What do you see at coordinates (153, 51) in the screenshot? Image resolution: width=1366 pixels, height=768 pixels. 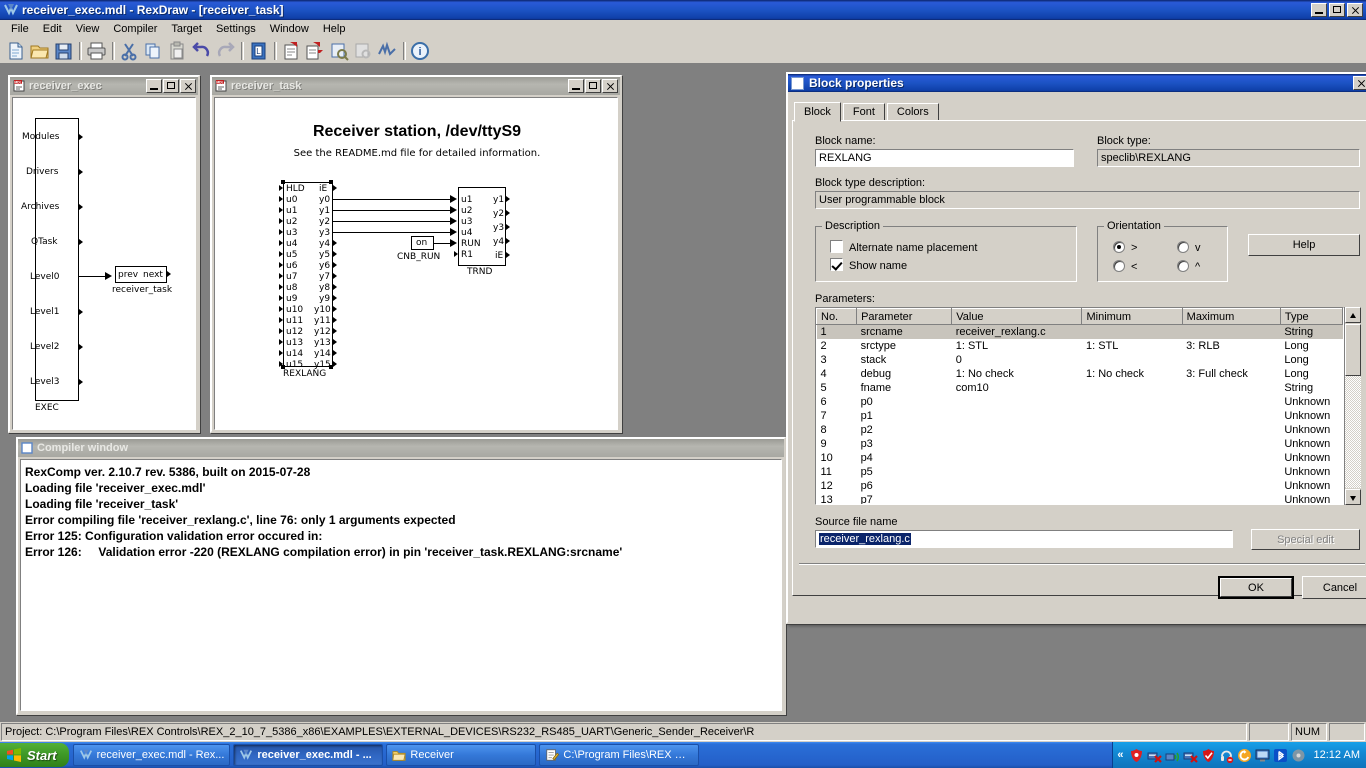 I see `copy-icon` at bounding box center [153, 51].